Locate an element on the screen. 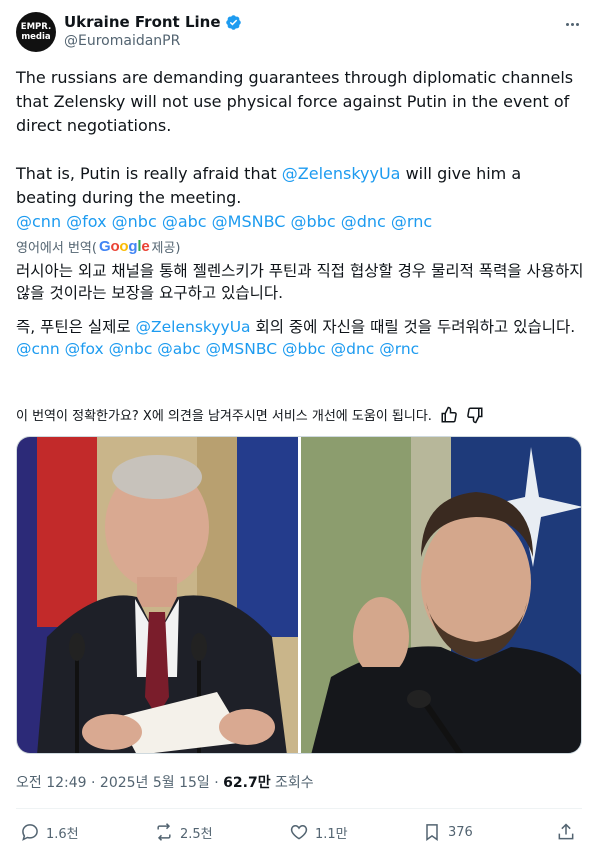 The height and width of the screenshot is (857, 598). avatar-text-line1: EMPR. is located at coordinates (36, 27).